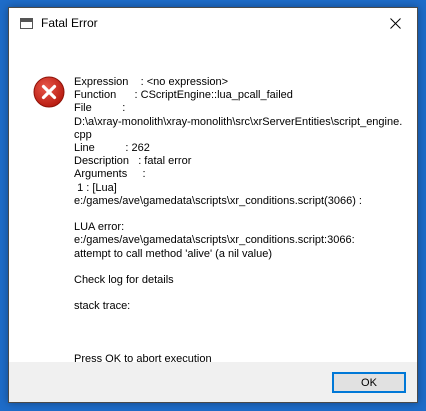 This screenshot has height=411, width=426. Describe the element at coordinates (100, 108) in the screenshot. I see `error-message-line: File :` at that location.